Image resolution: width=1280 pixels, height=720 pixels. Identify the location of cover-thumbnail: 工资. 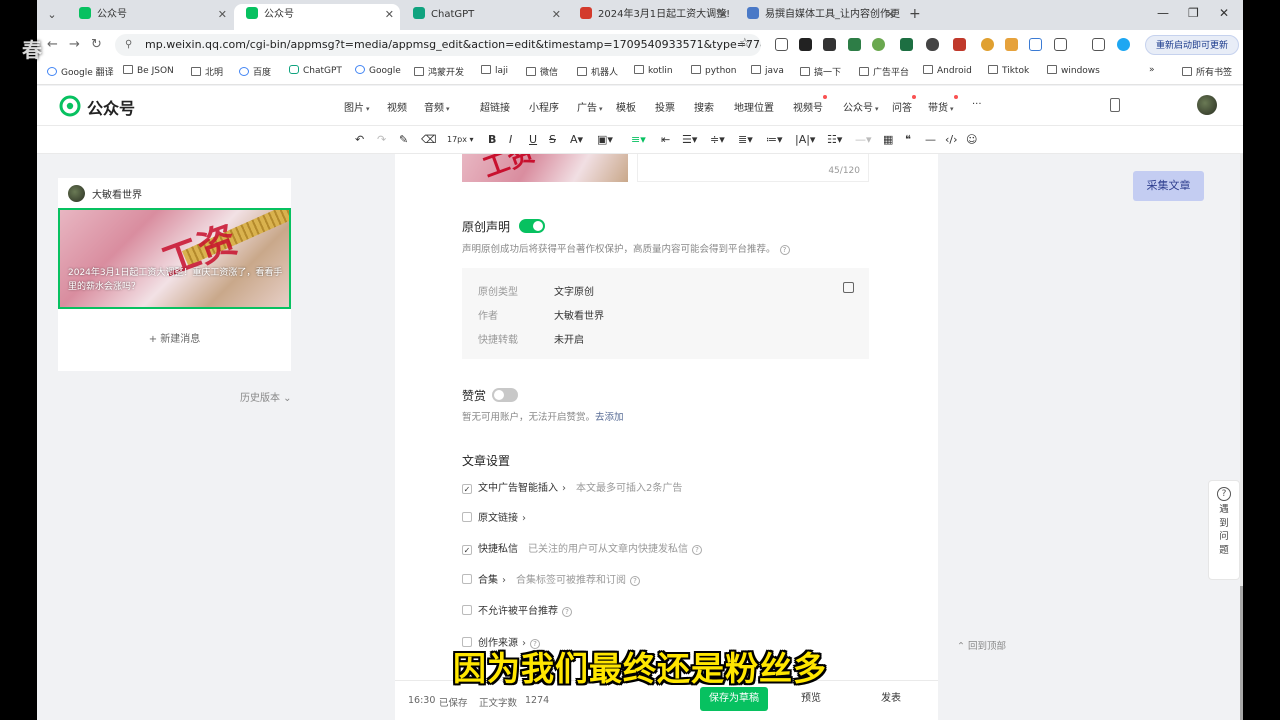
(545, 168).